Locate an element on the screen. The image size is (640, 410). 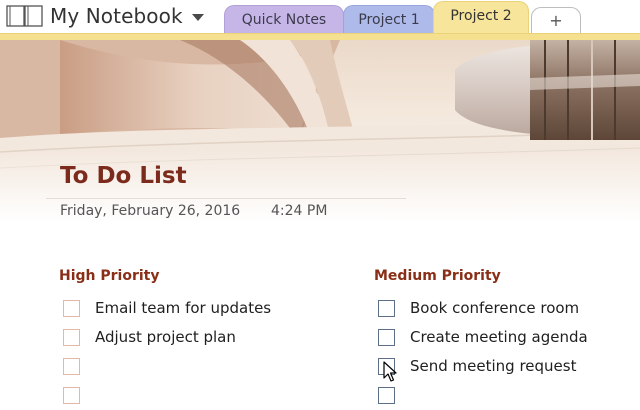
title-divider is located at coordinates (226, 198).